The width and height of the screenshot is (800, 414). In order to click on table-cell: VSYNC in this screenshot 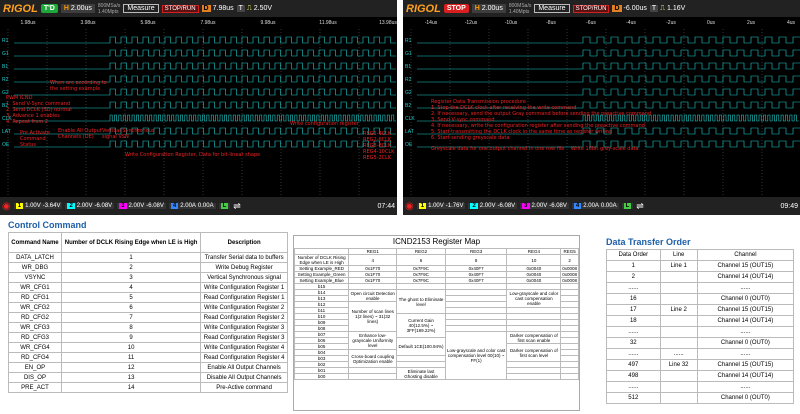, I will do `click(35, 277)`.